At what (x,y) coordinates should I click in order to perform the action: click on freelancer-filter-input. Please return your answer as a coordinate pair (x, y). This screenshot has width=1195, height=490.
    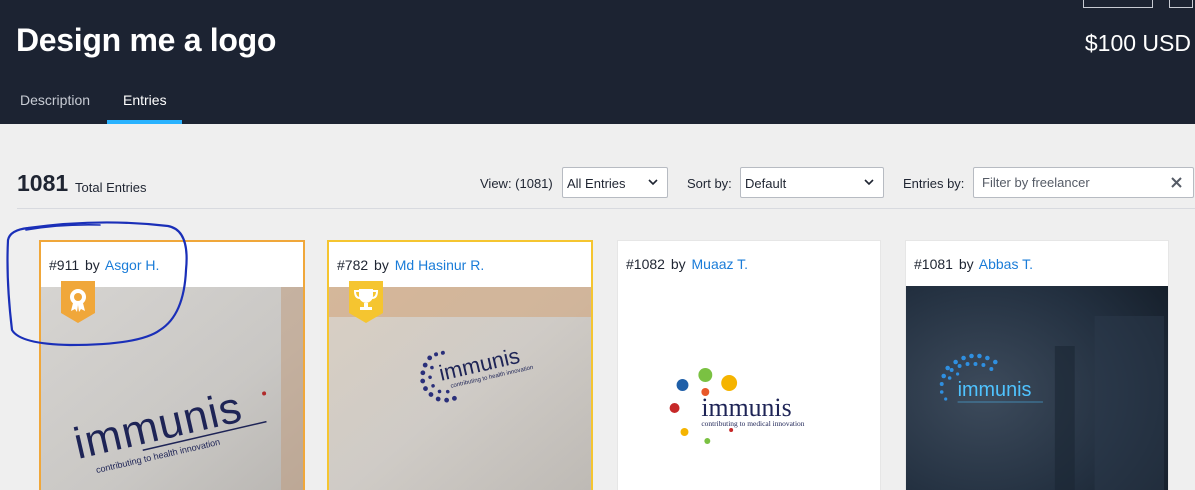
    Looking at the image, I should click on (1064, 182).